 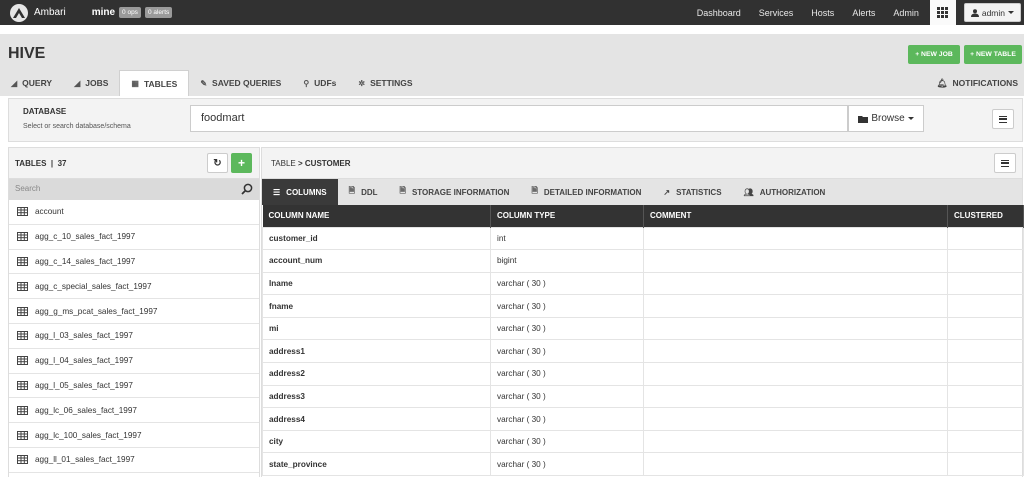 What do you see at coordinates (906, 13) in the screenshot?
I see `nav-admin: Admin` at bounding box center [906, 13].